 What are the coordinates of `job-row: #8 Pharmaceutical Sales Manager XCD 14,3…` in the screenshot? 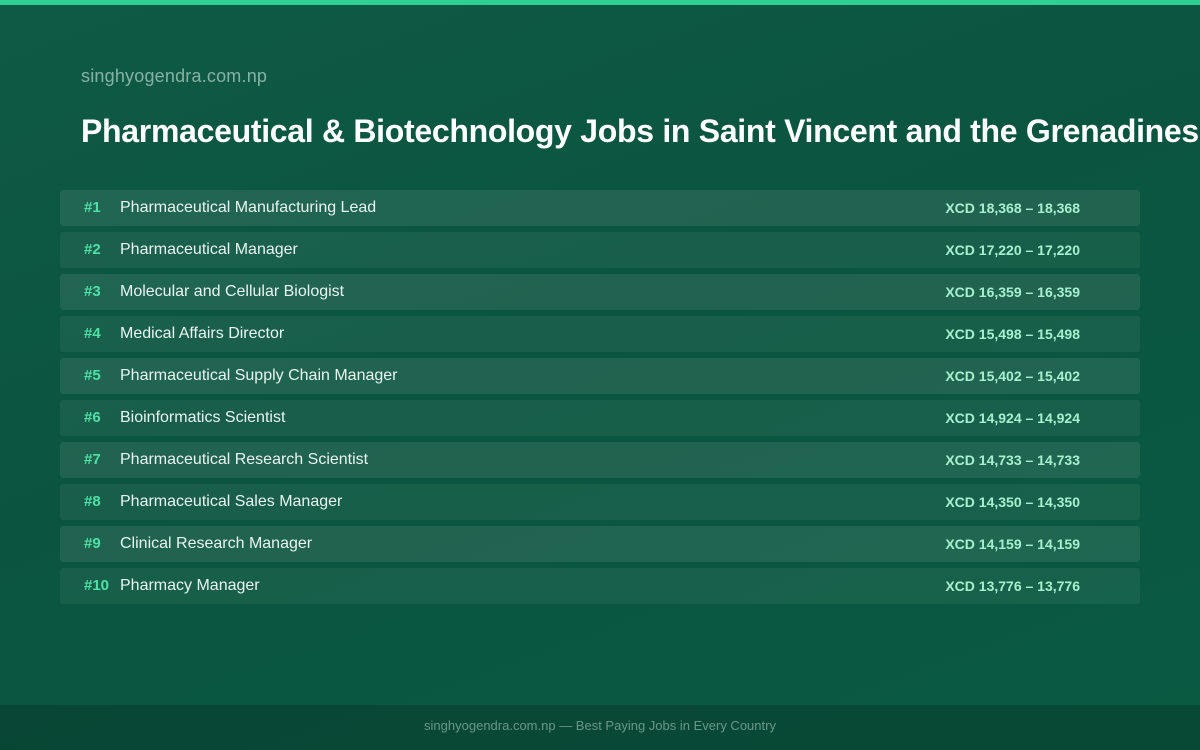 It's located at (600, 502).